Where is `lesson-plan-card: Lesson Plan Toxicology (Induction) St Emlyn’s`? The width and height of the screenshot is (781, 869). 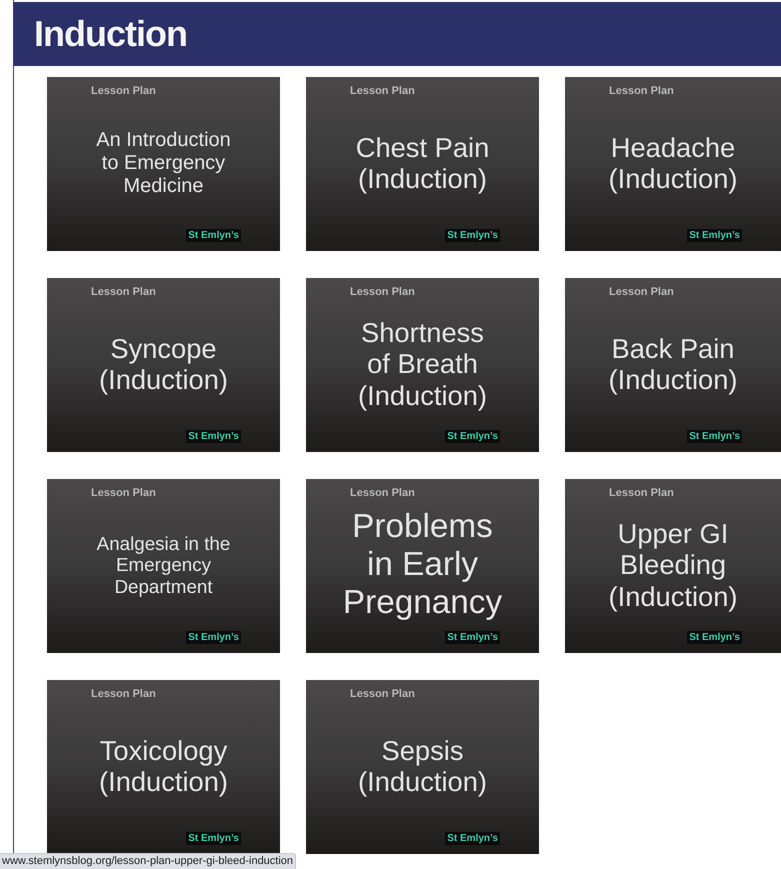
lesson-plan-card: Lesson Plan Toxicology (Induction) St Emlyn’s is located at coordinates (163, 767).